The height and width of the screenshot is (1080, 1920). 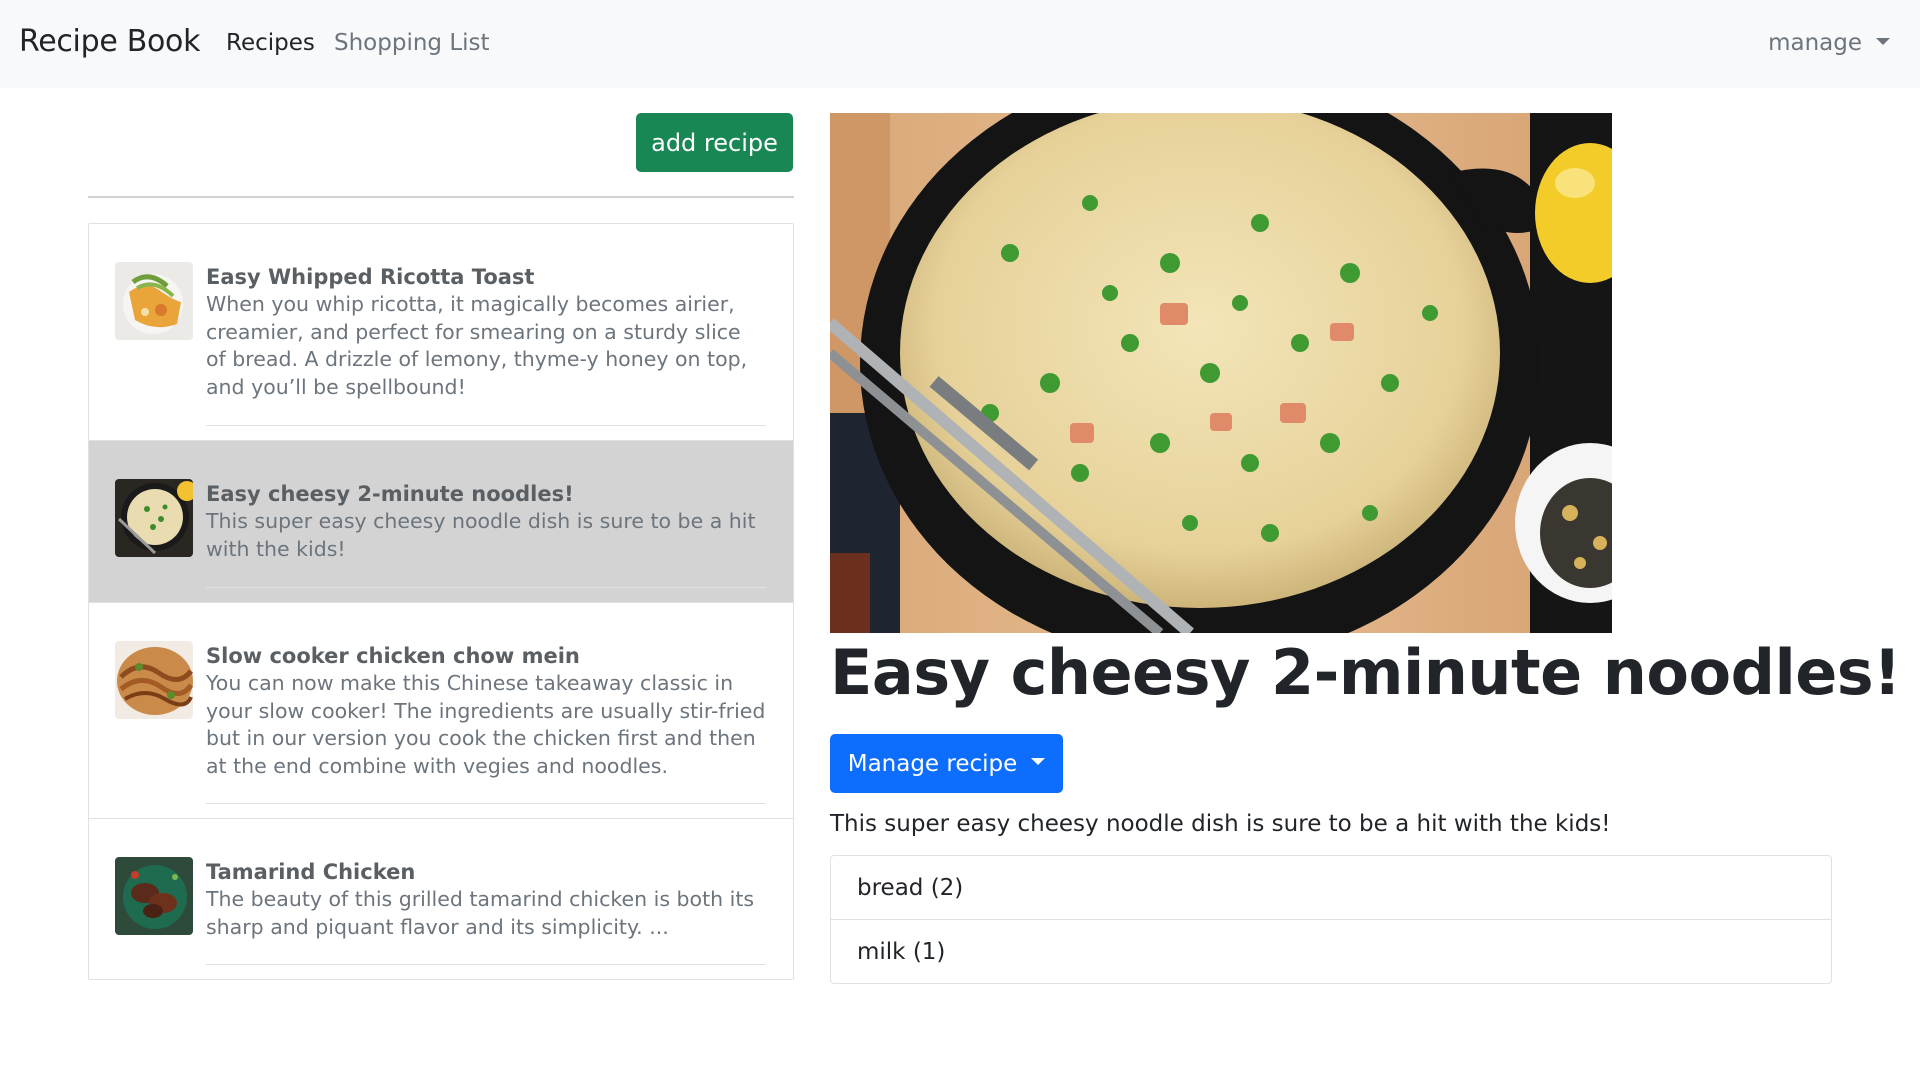 What do you see at coordinates (370, 277) in the screenshot?
I see `recipe-title: Easy Whipped Ricotta Toast` at bounding box center [370, 277].